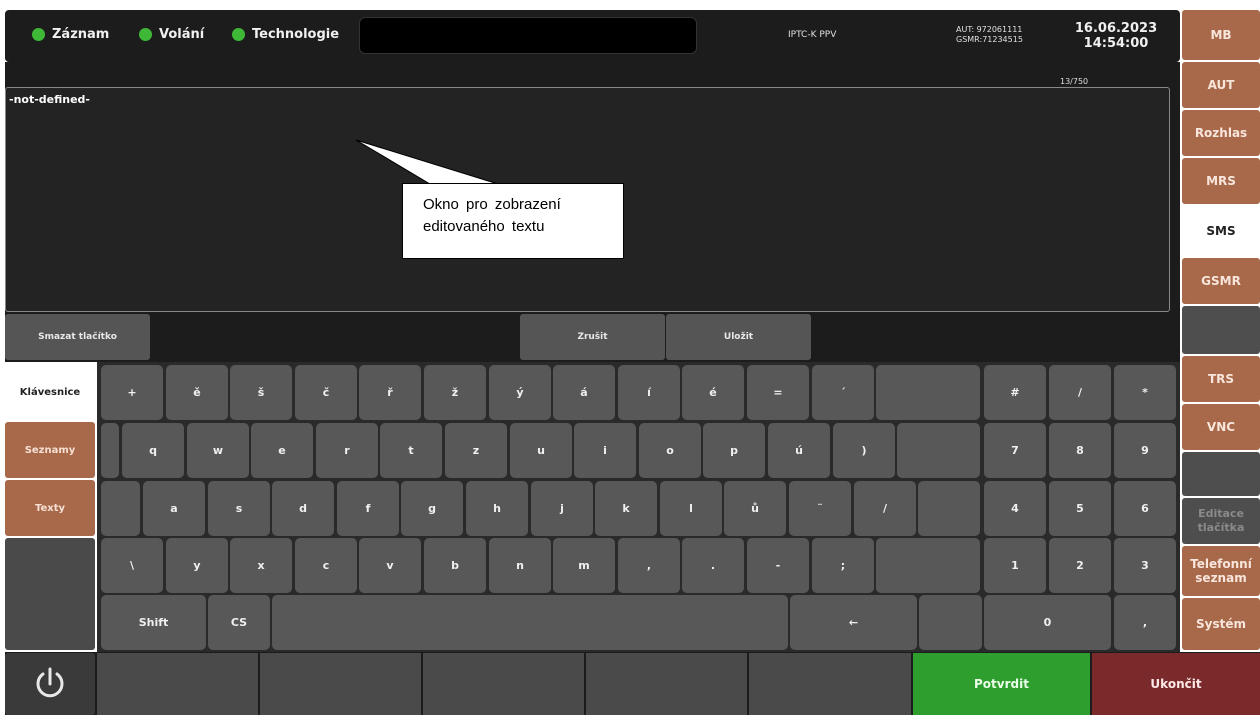 This screenshot has height=715, width=1260. What do you see at coordinates (691, 508) in the screenshot?
I see `key: l` at bounding box center [691, 508].